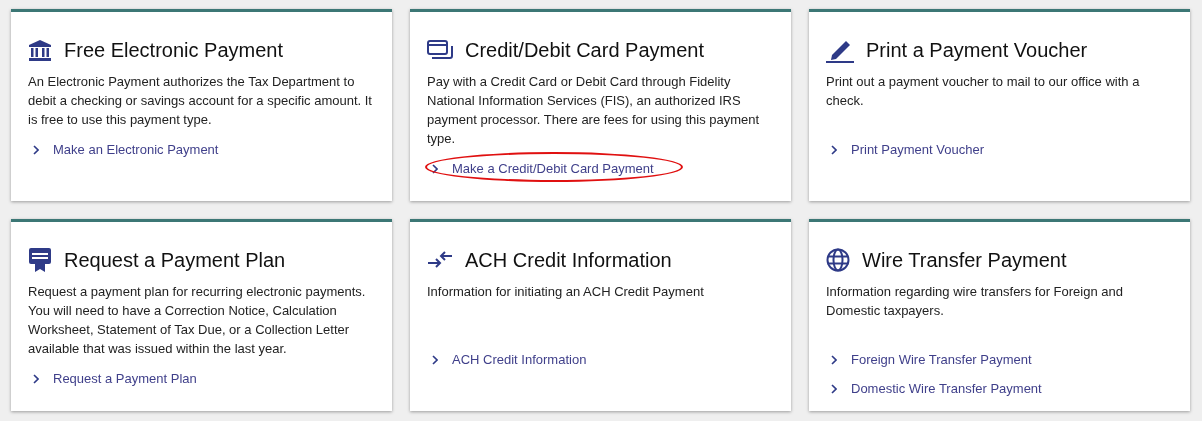  I want to click on card-title: Request a Payment Plan, so click(175, 260).